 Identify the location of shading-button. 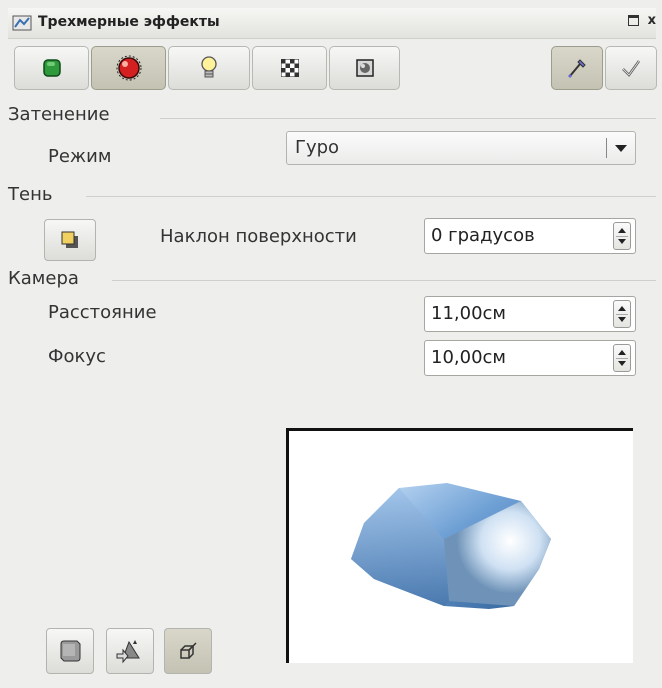
(128, 68).